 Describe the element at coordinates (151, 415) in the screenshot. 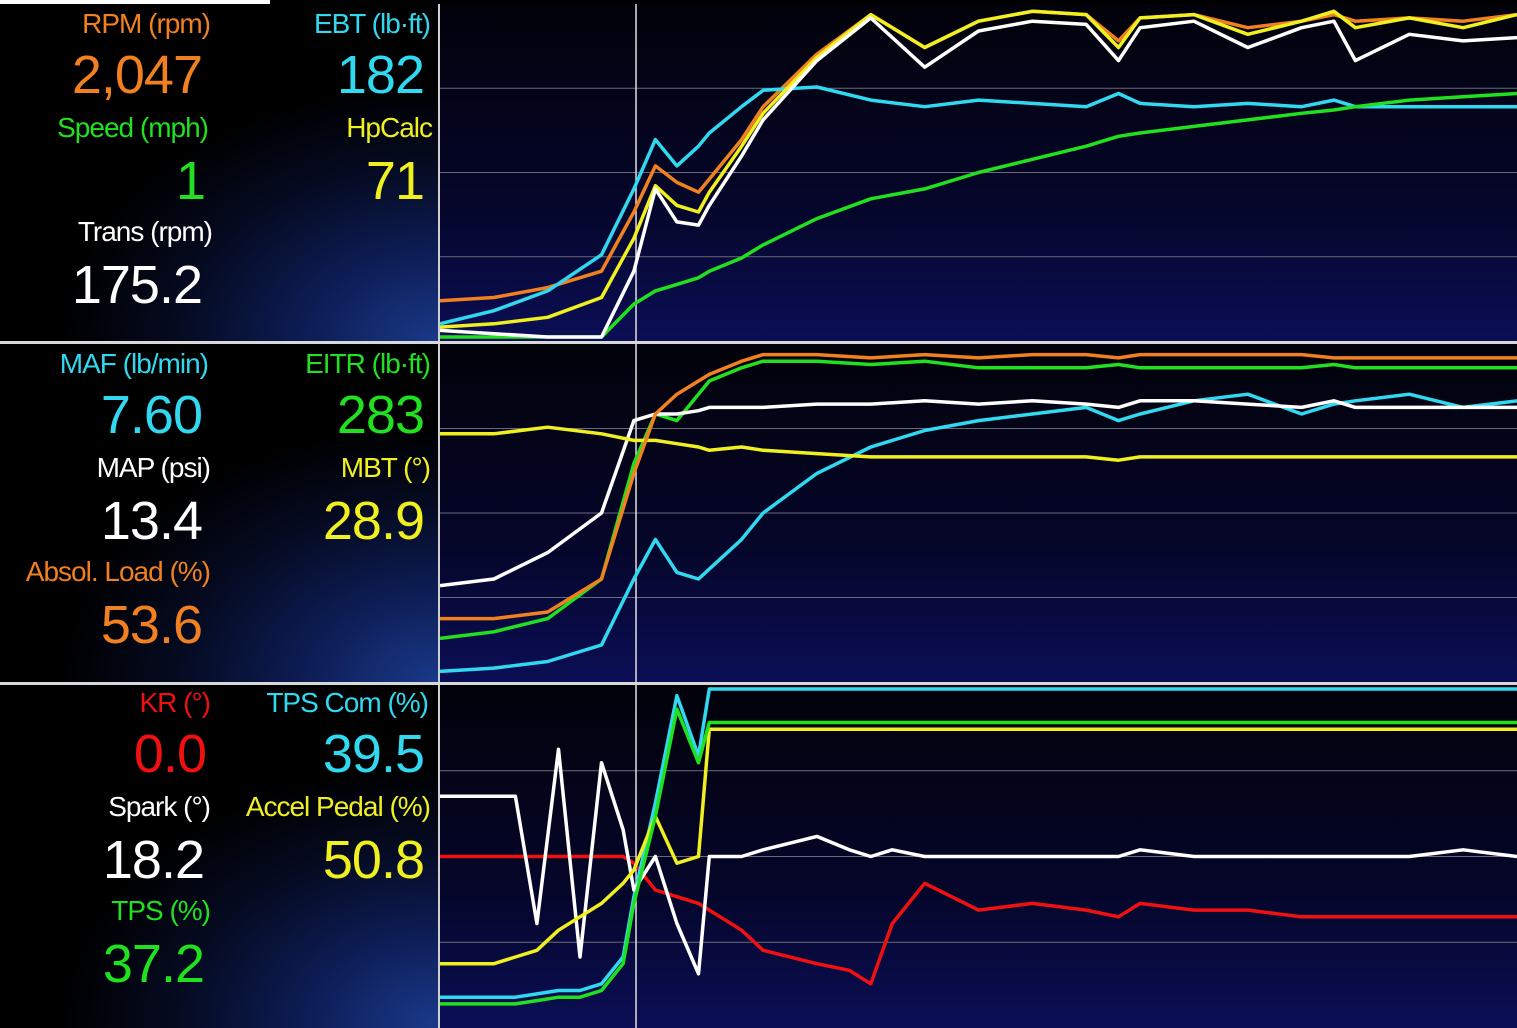

I see `gauge-value: 7.60` at that location.